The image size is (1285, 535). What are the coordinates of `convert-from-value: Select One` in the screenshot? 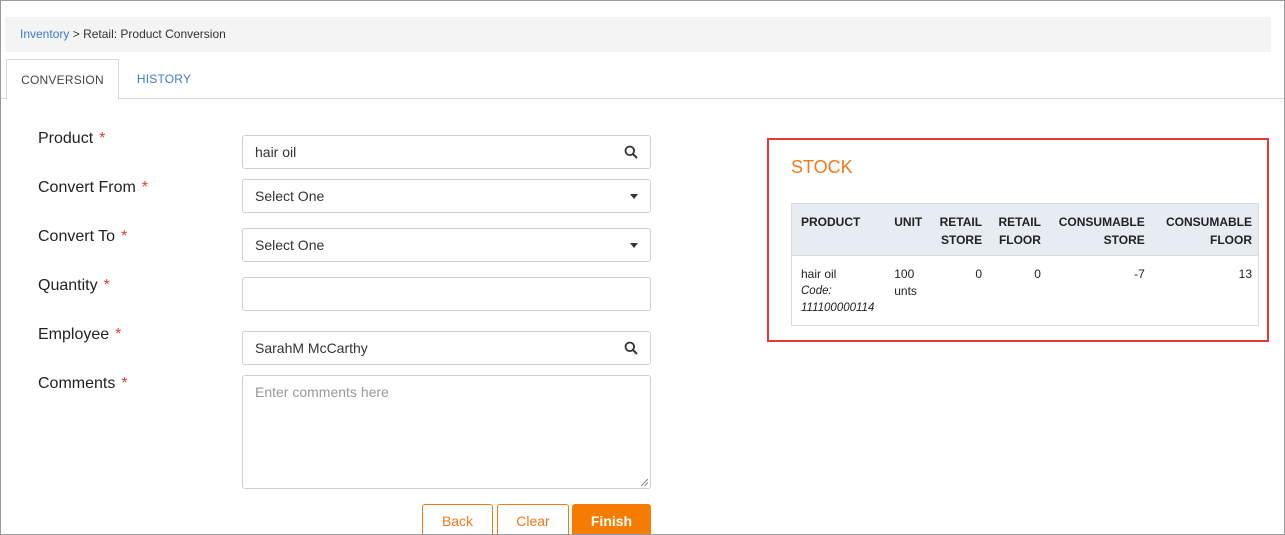 It's located at (290, 196).